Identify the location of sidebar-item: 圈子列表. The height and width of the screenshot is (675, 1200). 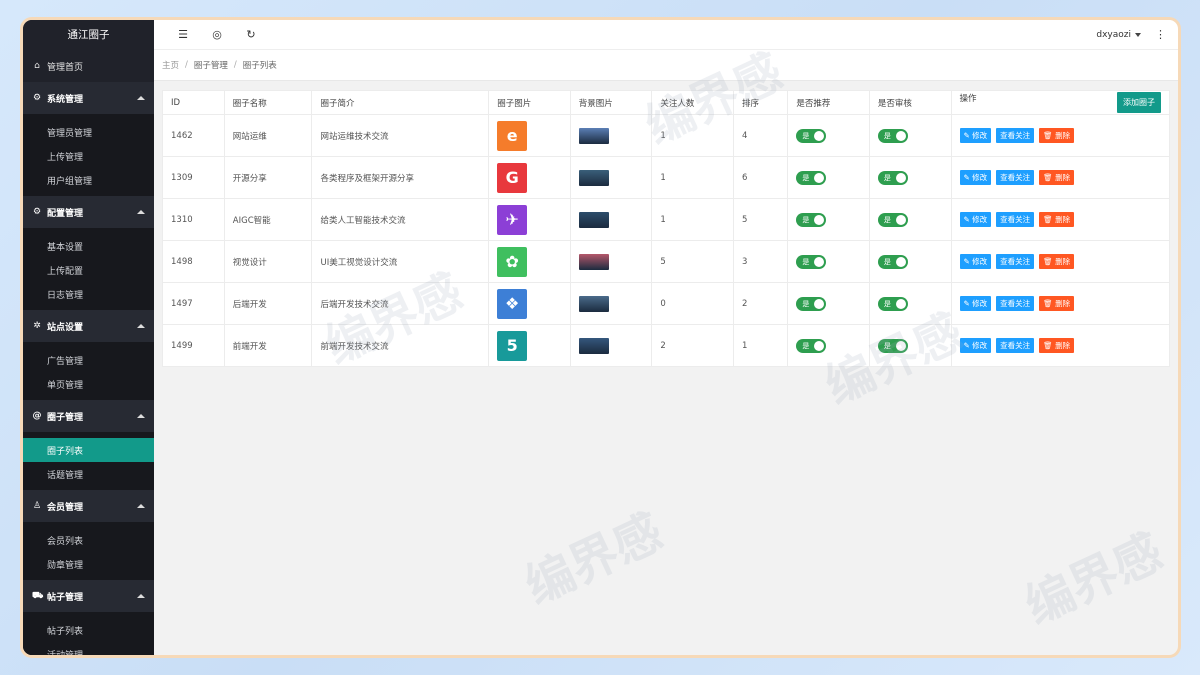
(88, 450).